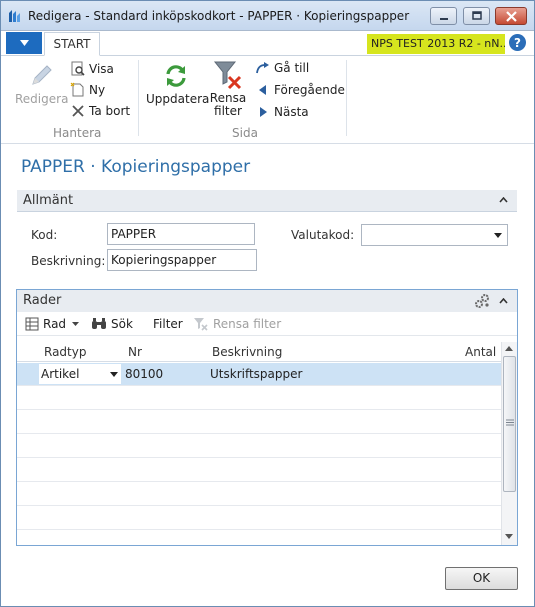  What do you see at coordinates (178, 99) in the screenshot?
I see `refresh-button-label: Uppdatera` at bounding box center [178, 99].